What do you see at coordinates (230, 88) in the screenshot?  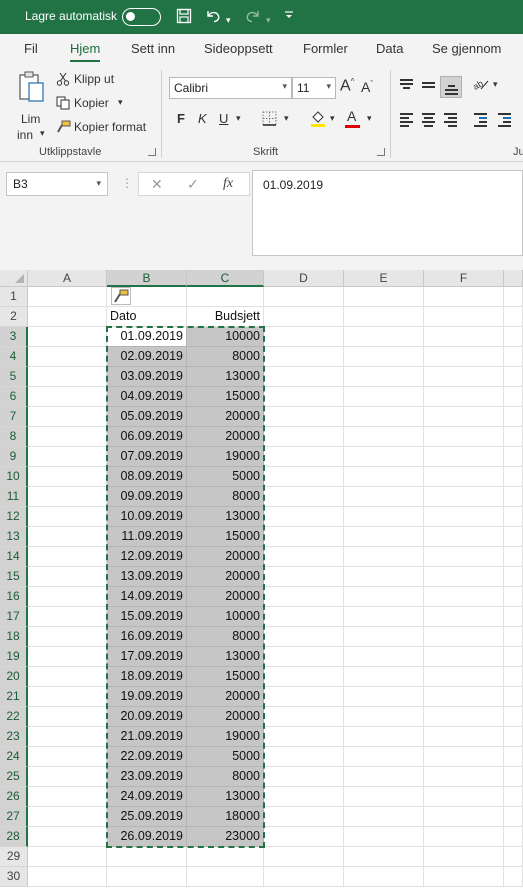 I see `font-name-box: Calibri ▾` at bounding box center [230, 88].